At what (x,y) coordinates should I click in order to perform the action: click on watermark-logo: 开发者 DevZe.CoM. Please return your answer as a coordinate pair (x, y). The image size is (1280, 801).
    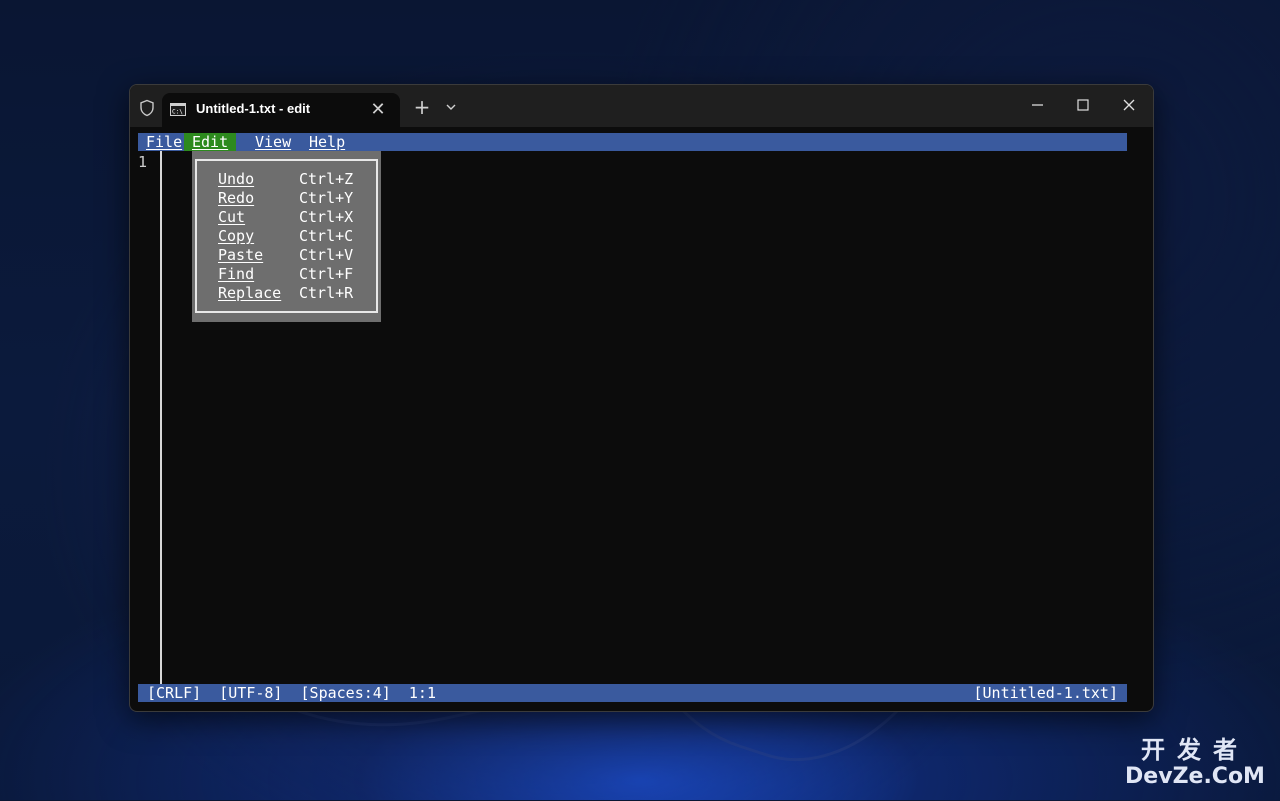
    Looking at the image, I should click on (1195, 766).